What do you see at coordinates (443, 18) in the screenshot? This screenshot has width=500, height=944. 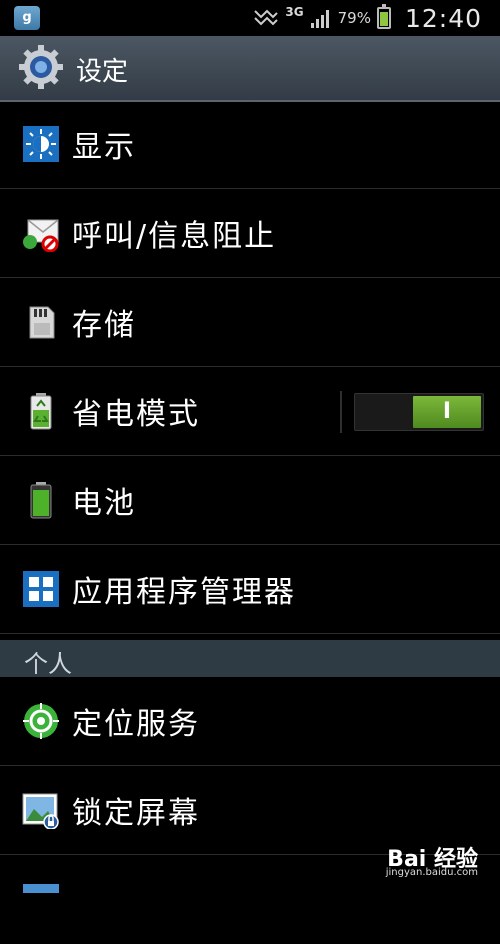 I see `clock: 12:40` at bounding box center [443, 18].